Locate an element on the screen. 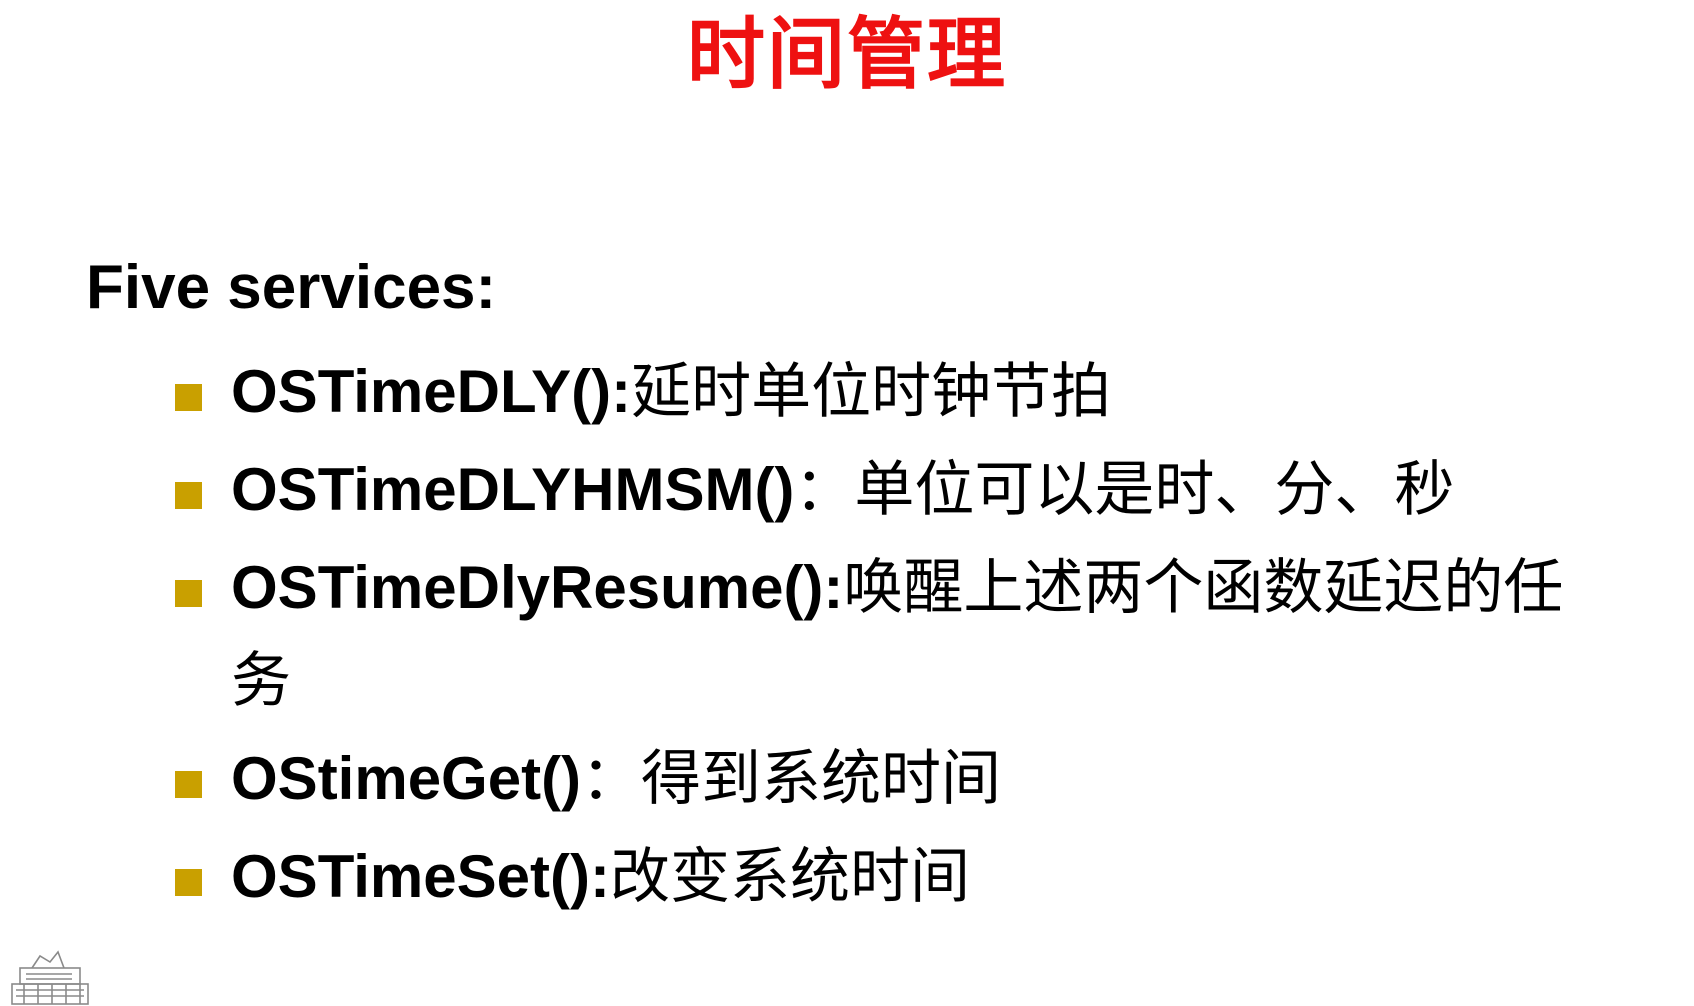 The height and width of the screenshot is (1006, 1694). function-name: OSTimeDLYHMSM() is located at coordinates (513, 489).